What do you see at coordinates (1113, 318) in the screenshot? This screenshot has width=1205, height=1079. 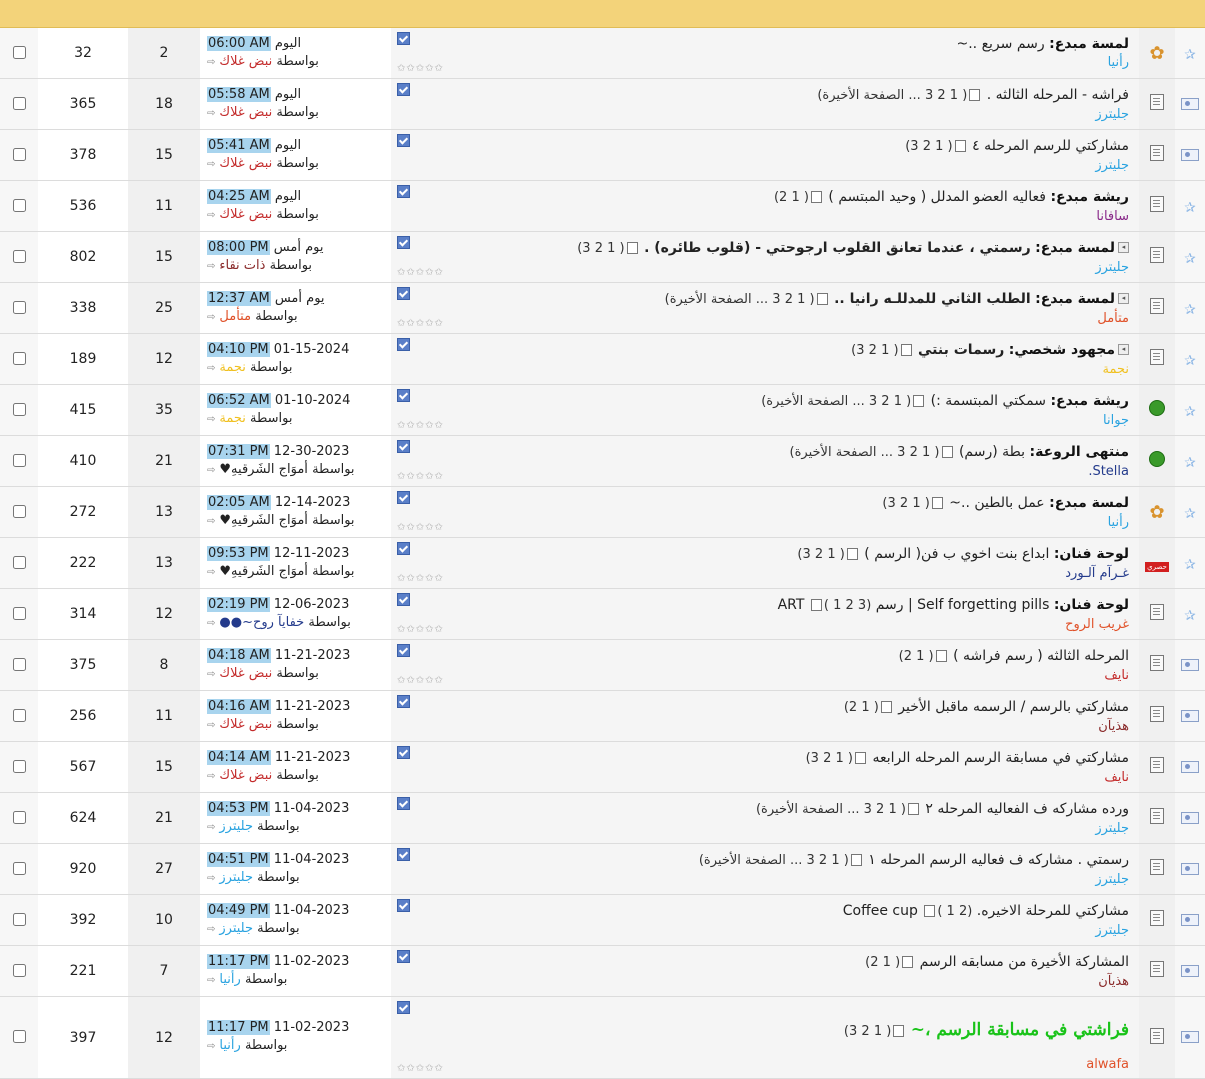 I see `thread-starter-link: متأمل` at bounding box center [1113, 318].